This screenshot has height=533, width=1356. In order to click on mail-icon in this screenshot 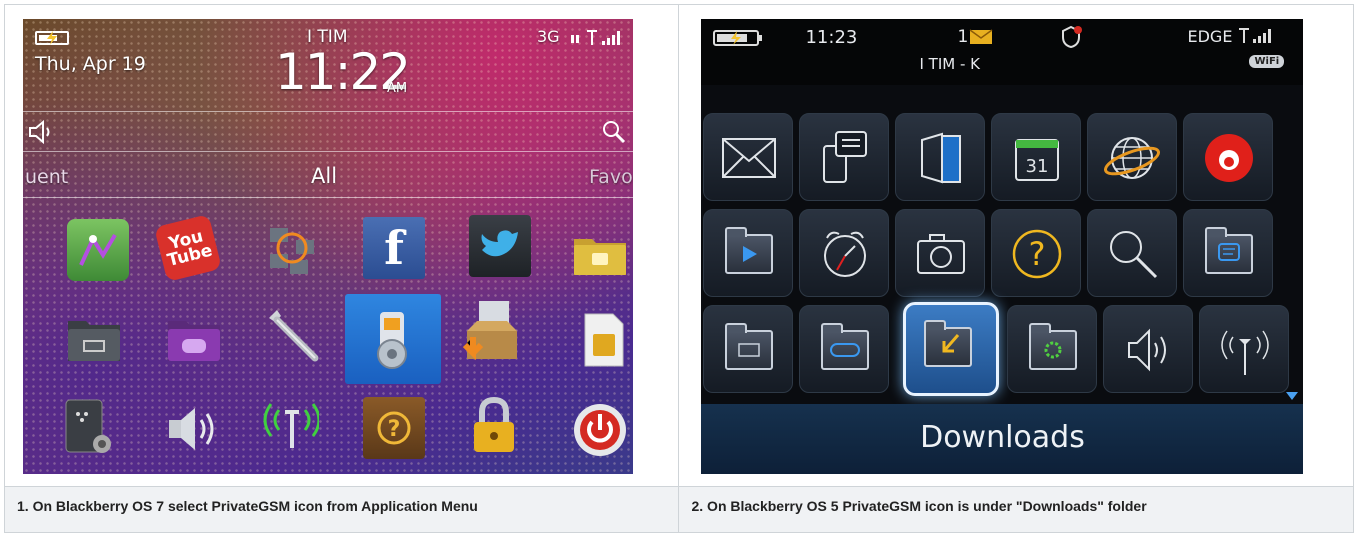, I will do `click(748, 157)`.